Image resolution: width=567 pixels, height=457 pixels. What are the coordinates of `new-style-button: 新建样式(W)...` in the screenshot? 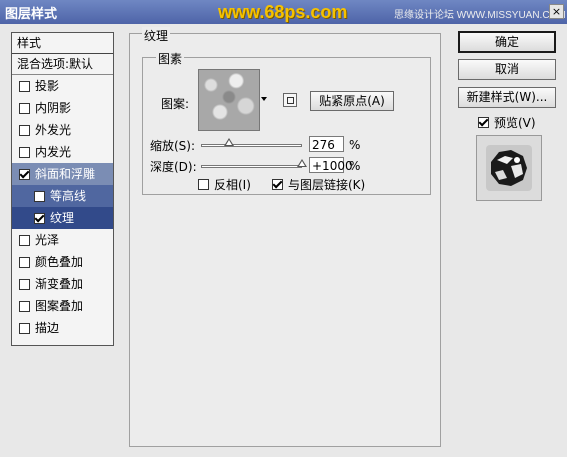 It's located at (507, 97).